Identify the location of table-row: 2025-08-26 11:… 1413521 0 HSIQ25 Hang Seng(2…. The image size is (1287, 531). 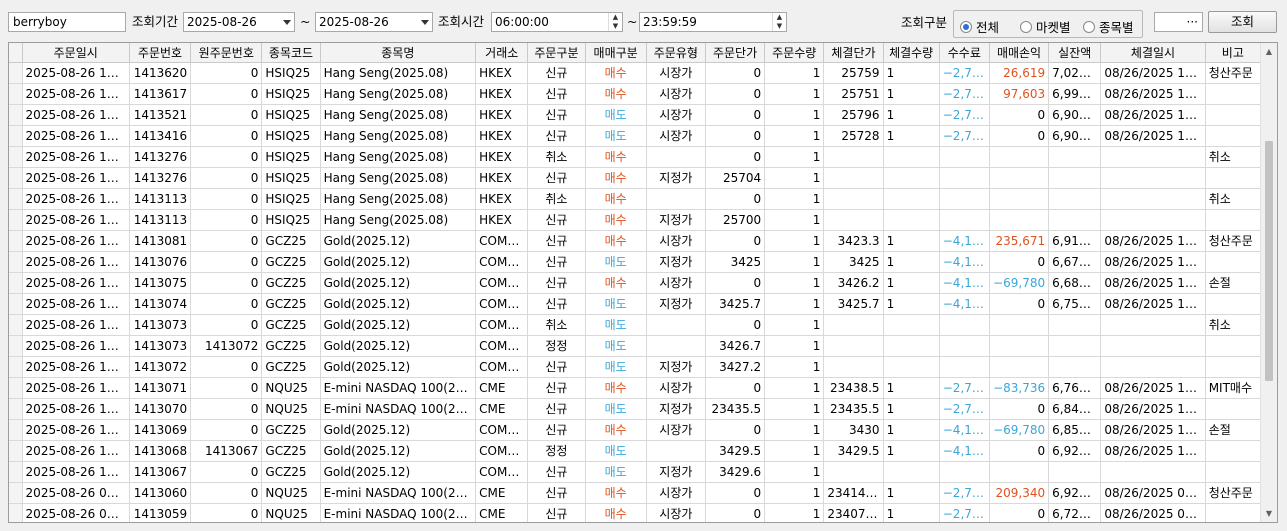
(635, 115).